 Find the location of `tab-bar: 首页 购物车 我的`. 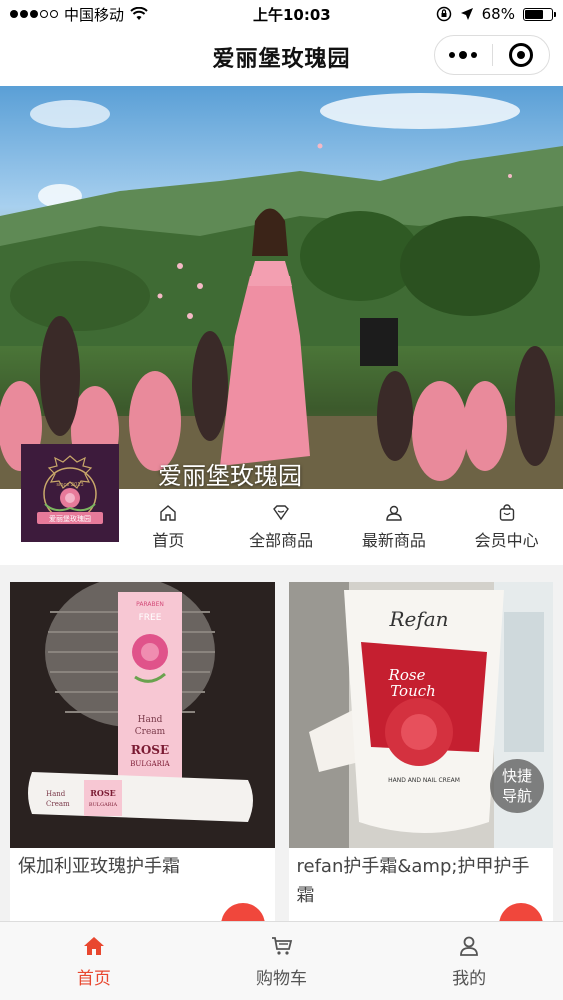

tab-bar: 首页 购物车 我的 is located at coordinates (281, 960).